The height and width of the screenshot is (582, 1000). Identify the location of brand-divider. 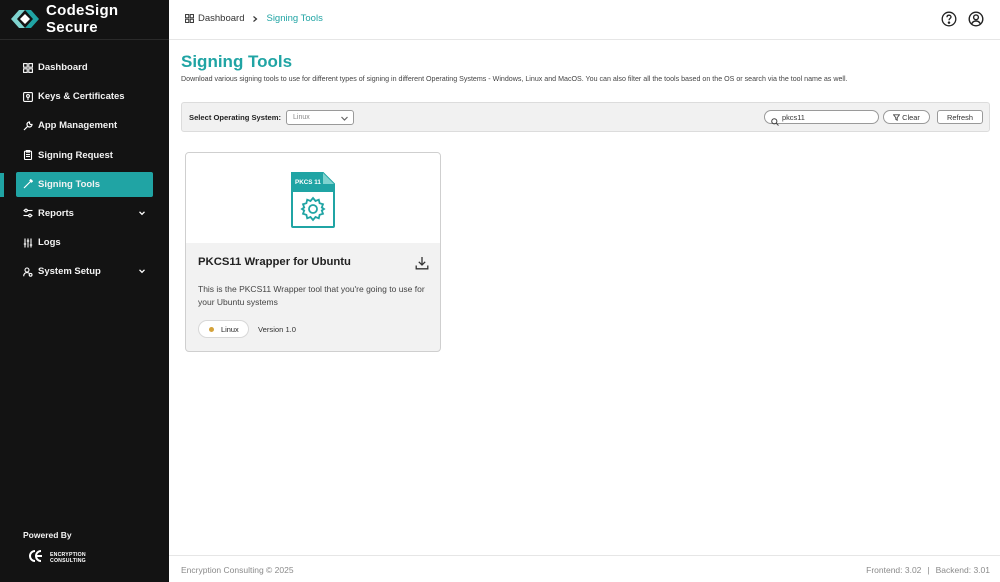
(84, 39).